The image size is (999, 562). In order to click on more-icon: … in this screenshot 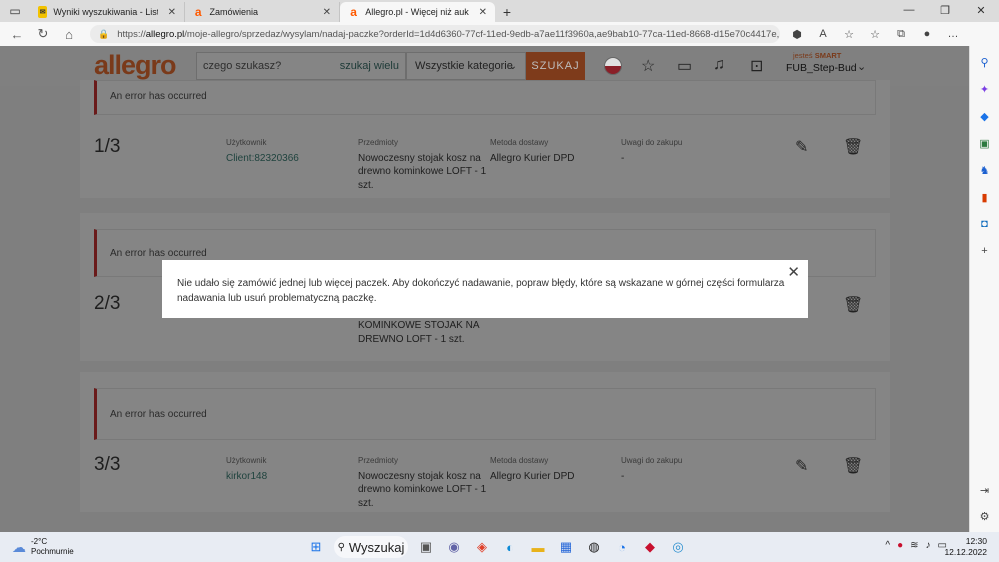, I will do `click(953, 34)`.